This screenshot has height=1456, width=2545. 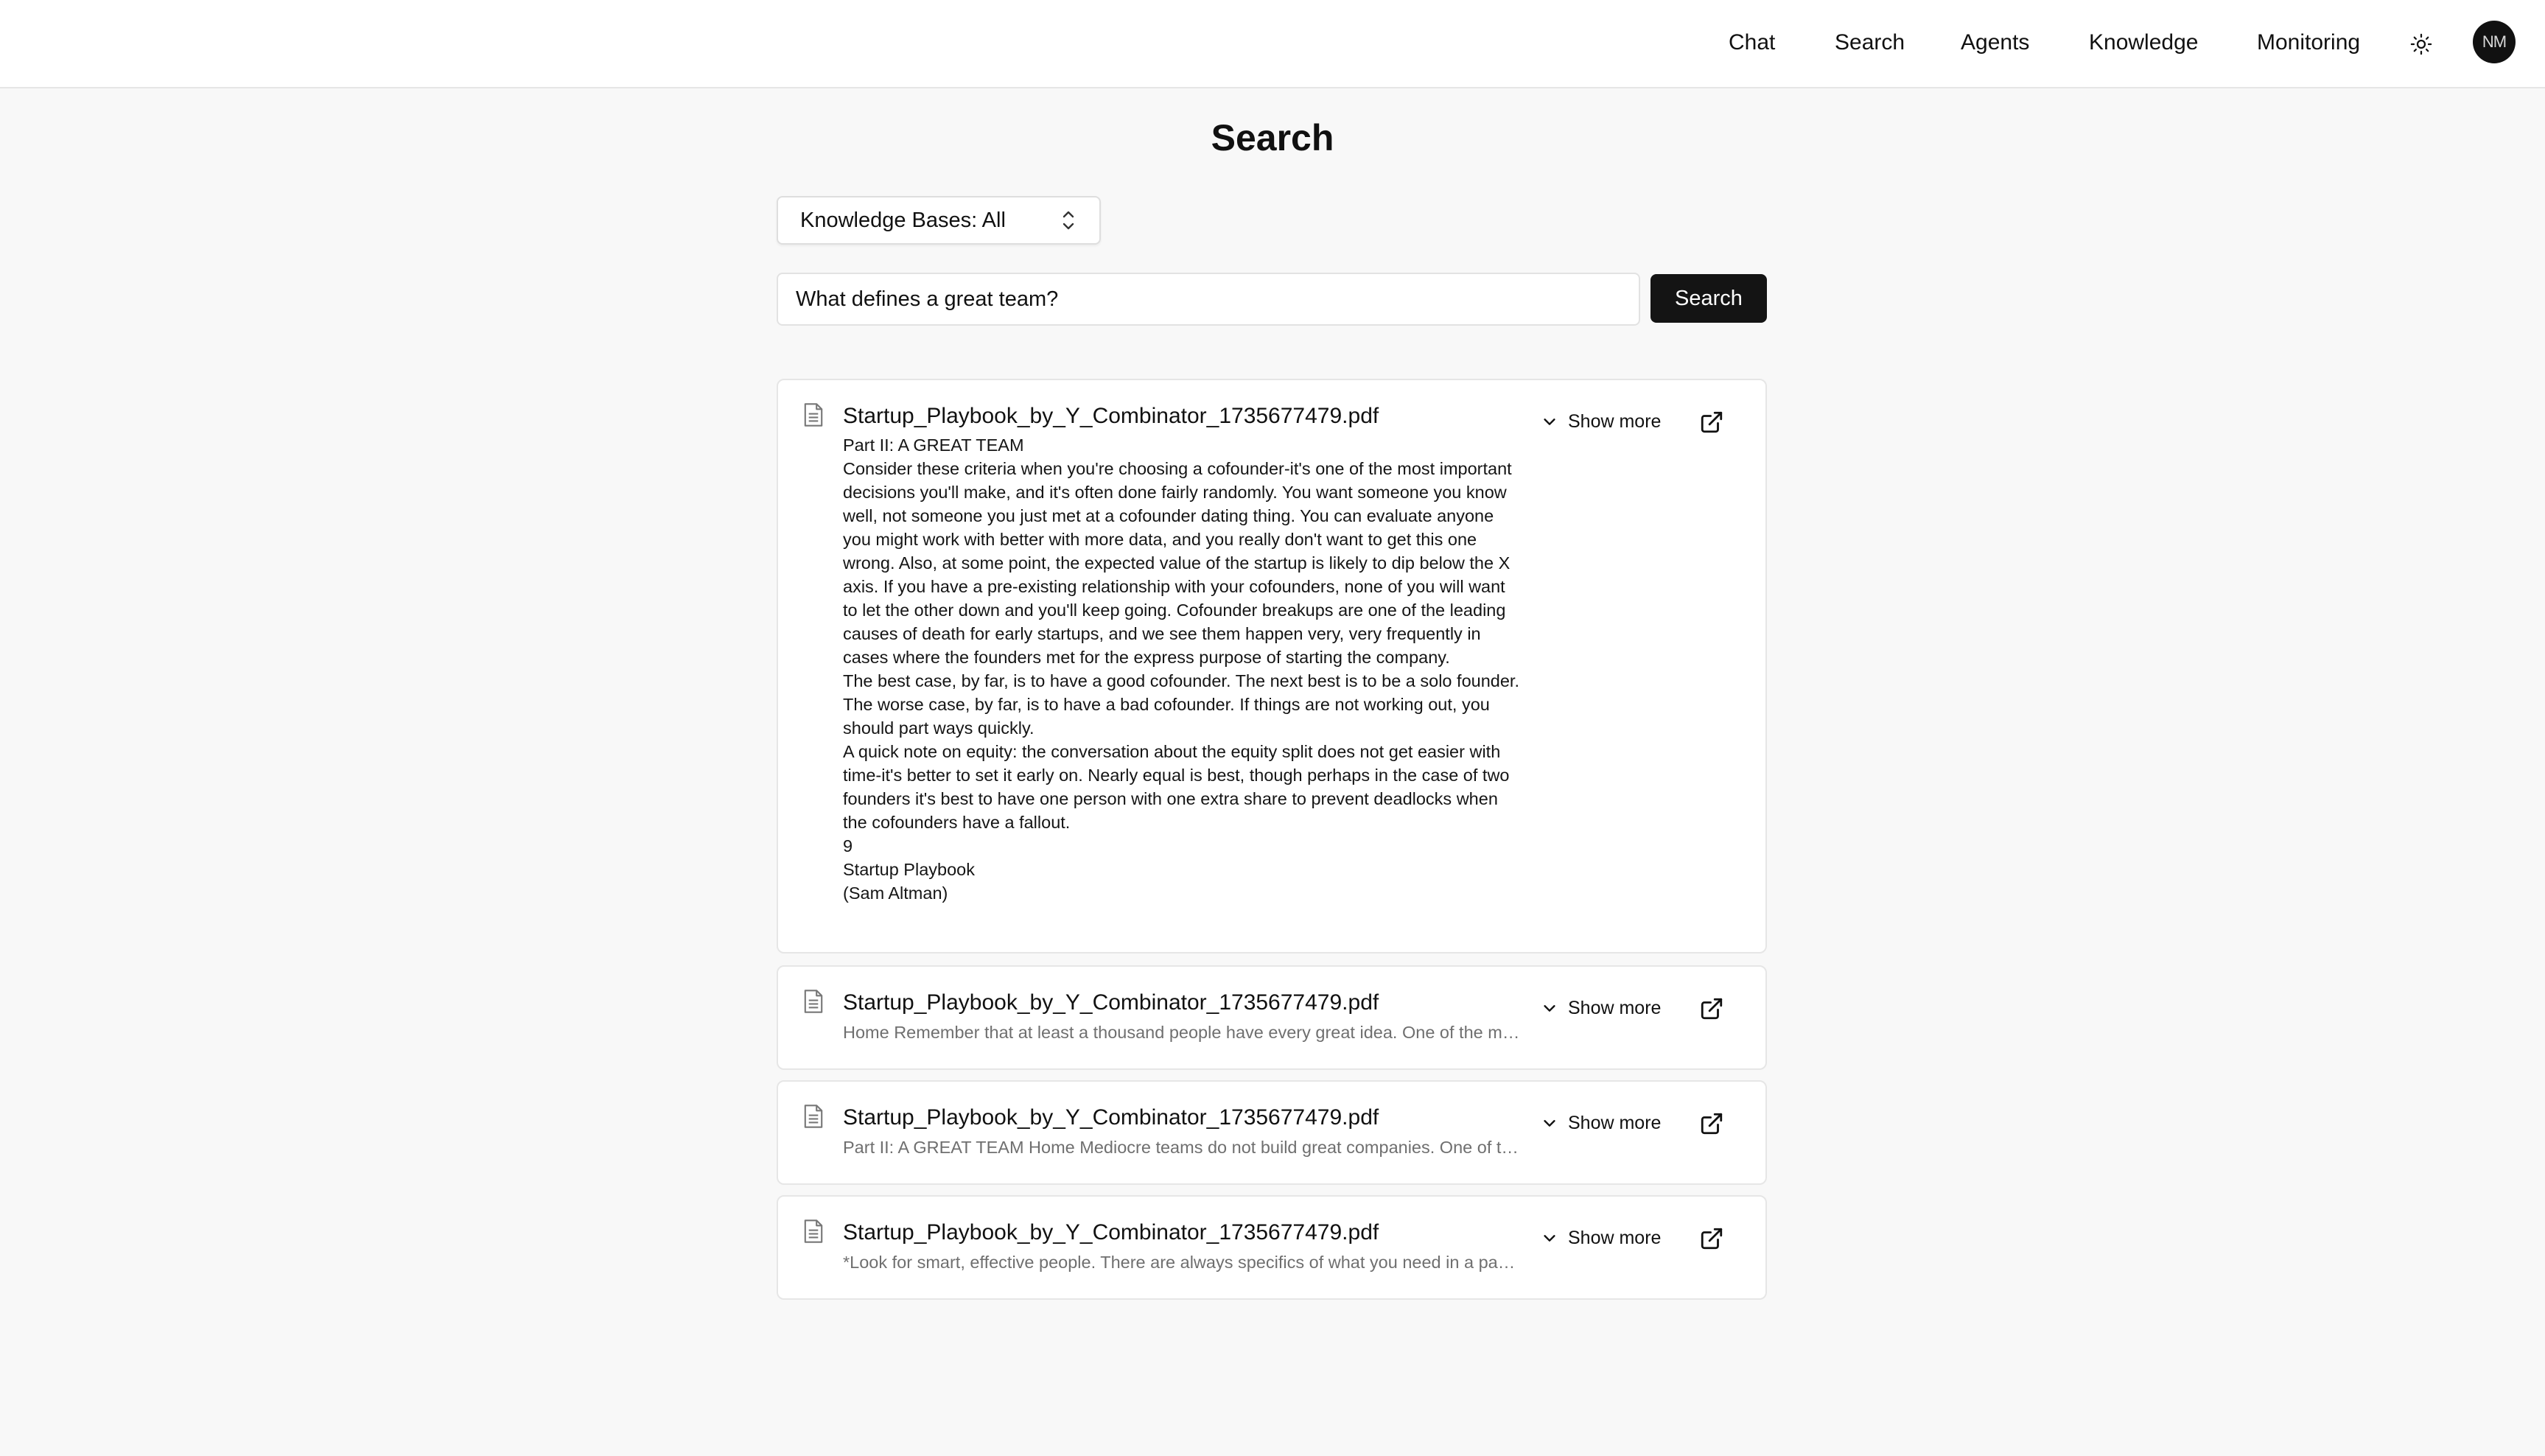 What do you see at coordinates (1068, 220) in the screenshot?
I see `chevron-up-down-icon` at bounding box center [1068, 220].